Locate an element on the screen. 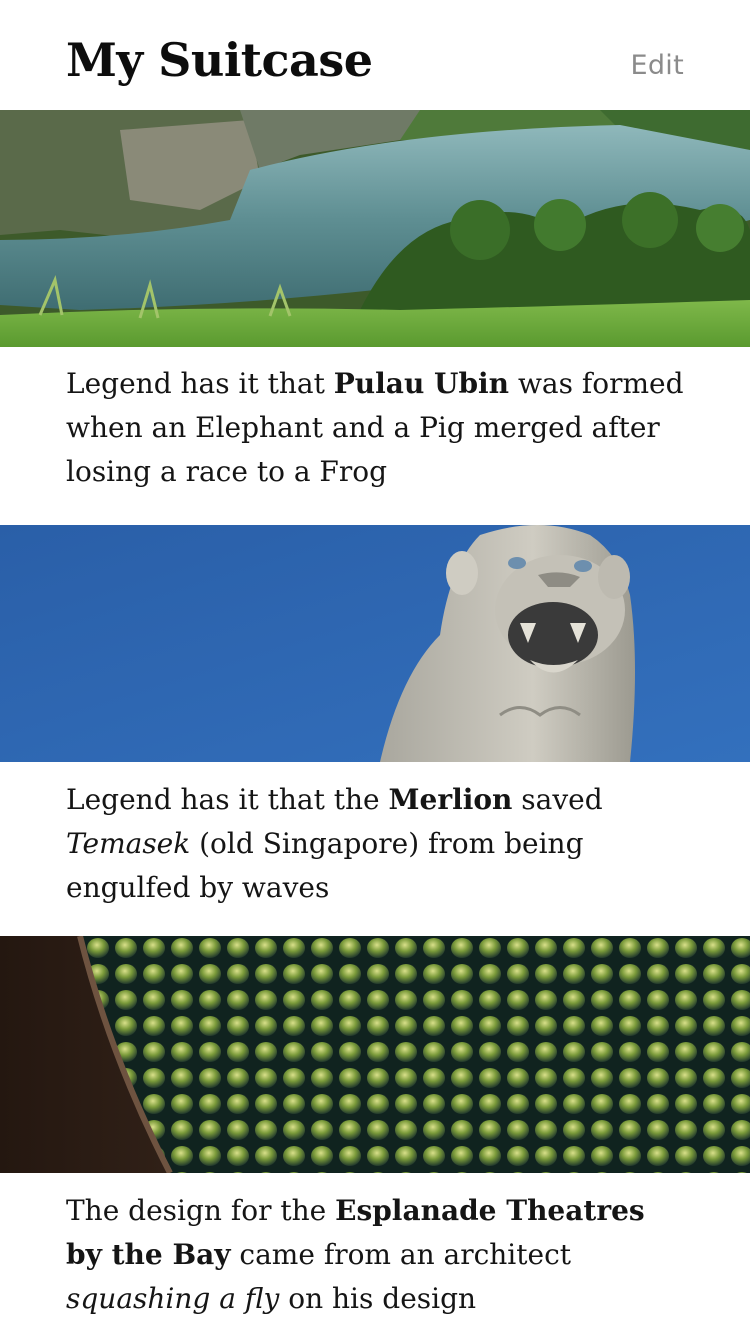  caption-text: The design for the is located at coordinates (201, 1210).